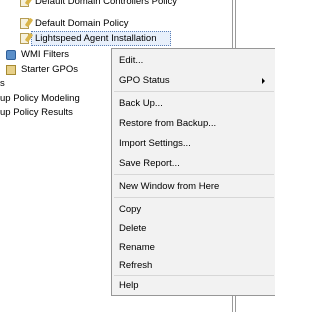  Describe the element at coordinates (194, 247) in the screenshot. I see `menu-item-rename: Rename` at that location.